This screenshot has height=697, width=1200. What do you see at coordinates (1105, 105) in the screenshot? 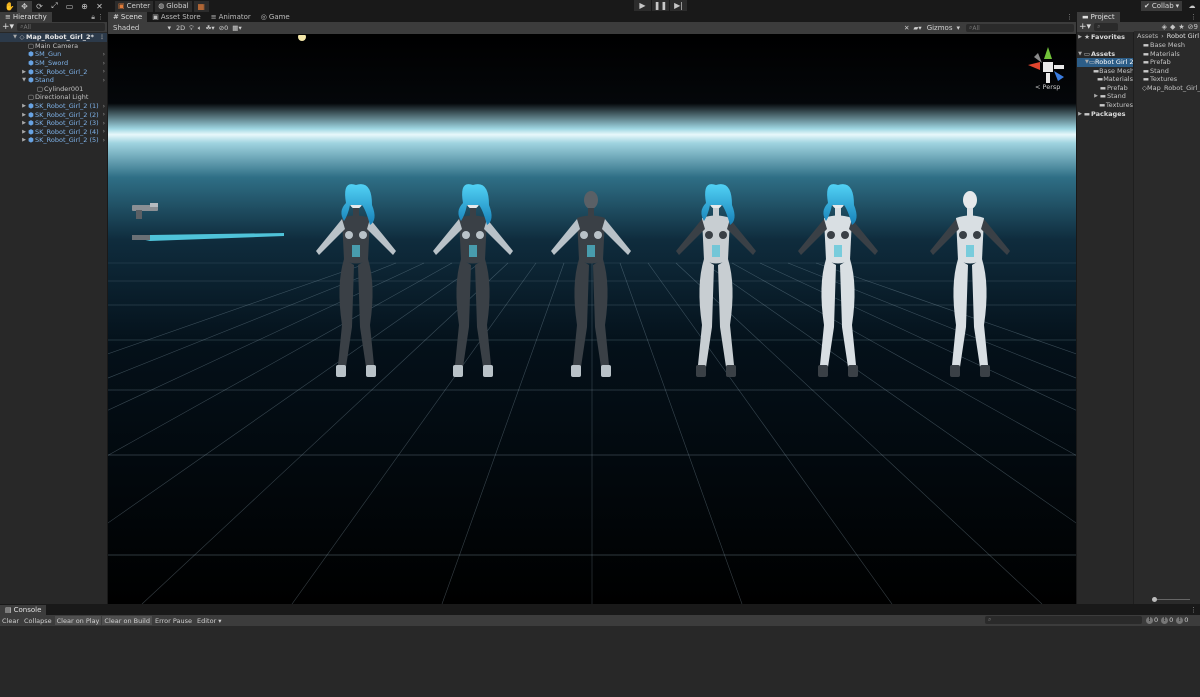
I see `project-tree-item: ▬ Textures` at bounding box center [1105, 105].